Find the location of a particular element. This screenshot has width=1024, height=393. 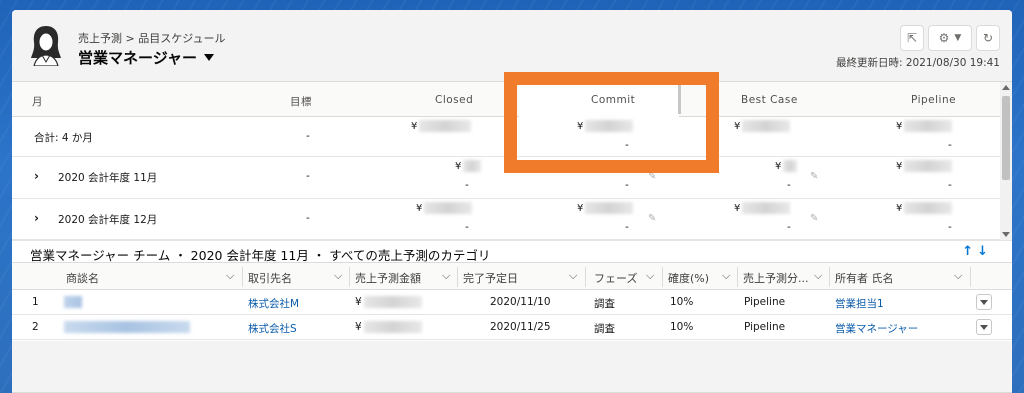

owner-link: 営業担当1 is located at coordinates (859, 303).